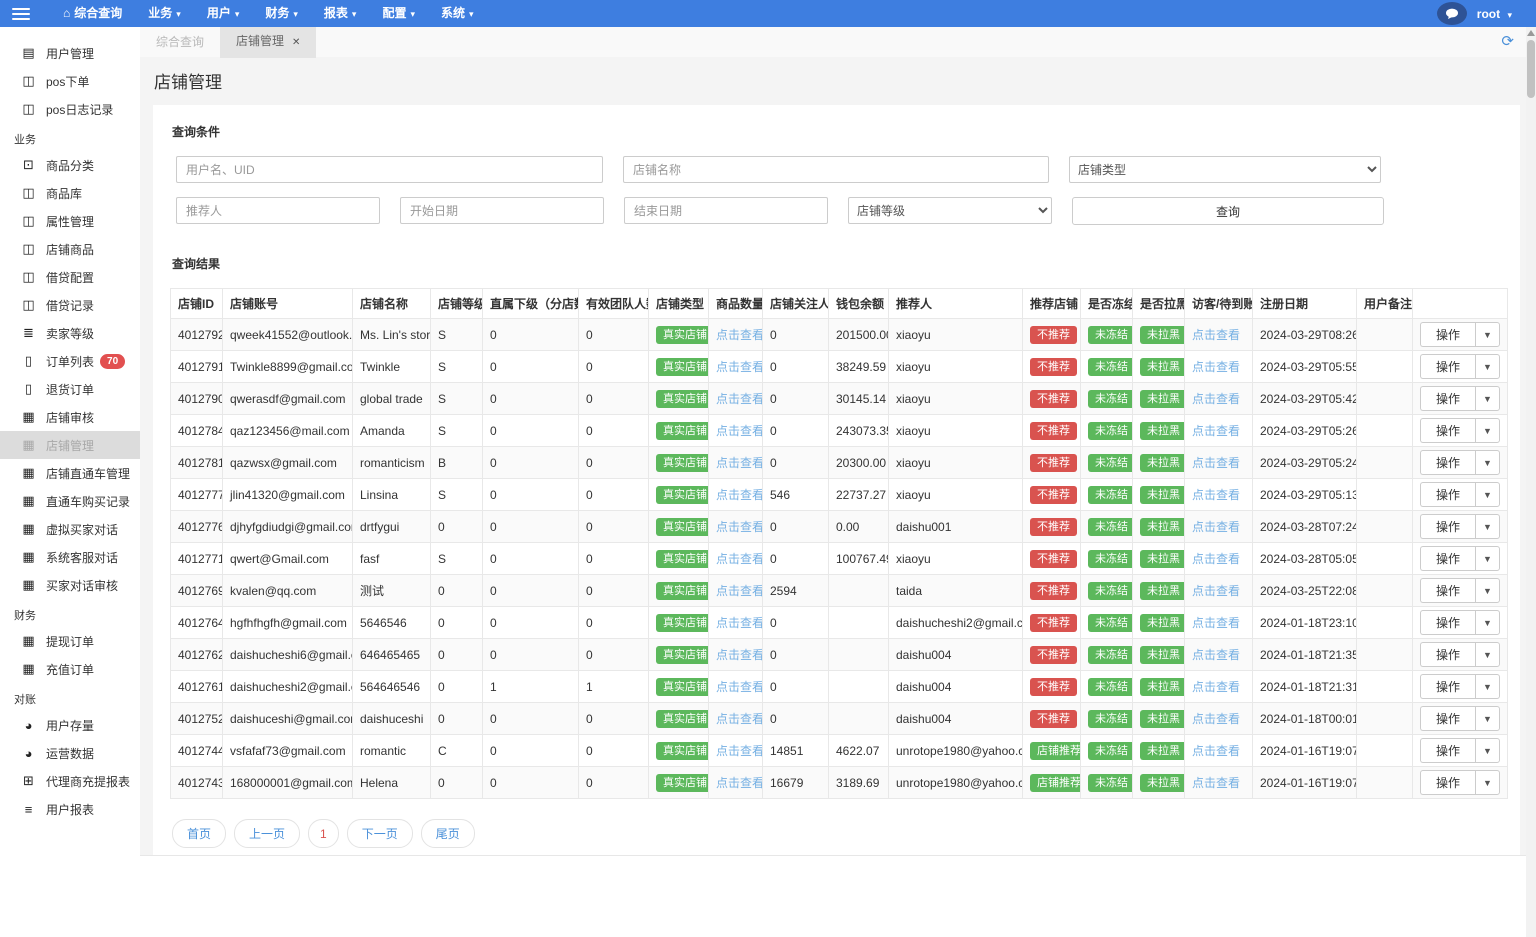 The height and width of the screenshot is (937, 1536). I want to click on sidebar-item-system-service-chat: ▦ 系统客服对话, so click(70, 557).